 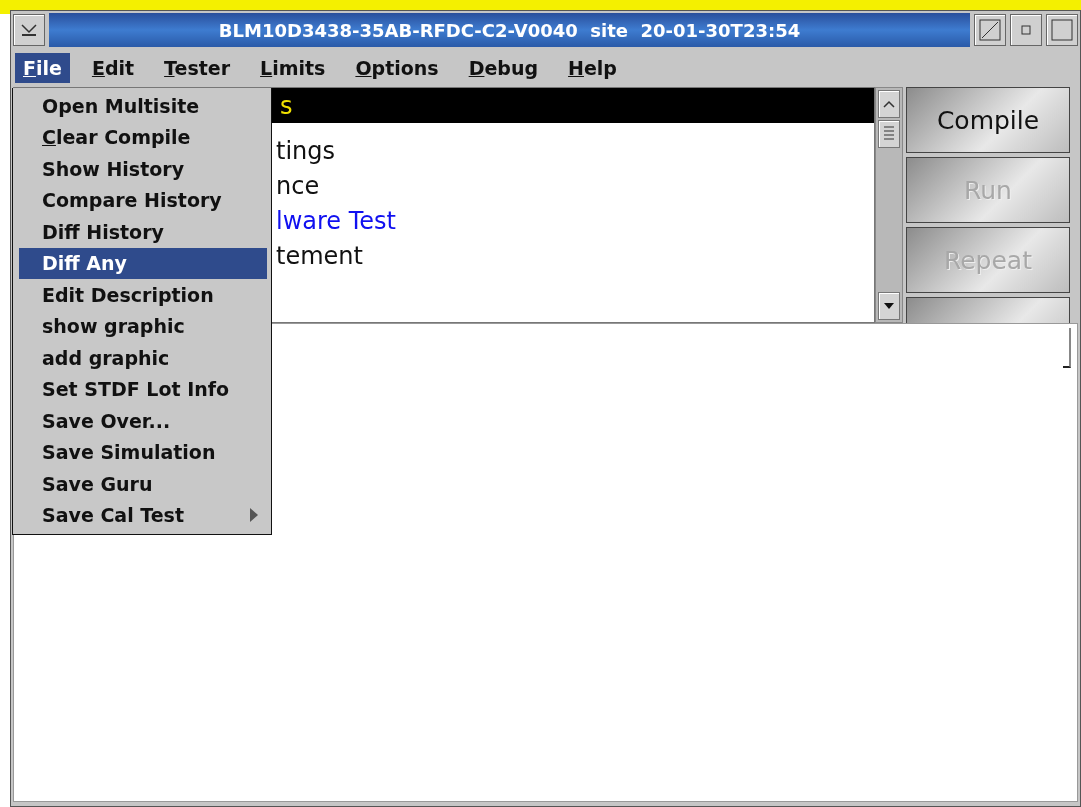 What do you see at coordinates (143, 232) in the screenshot?
I see `menu-item: Diff History` at bounding box center [143, 232].